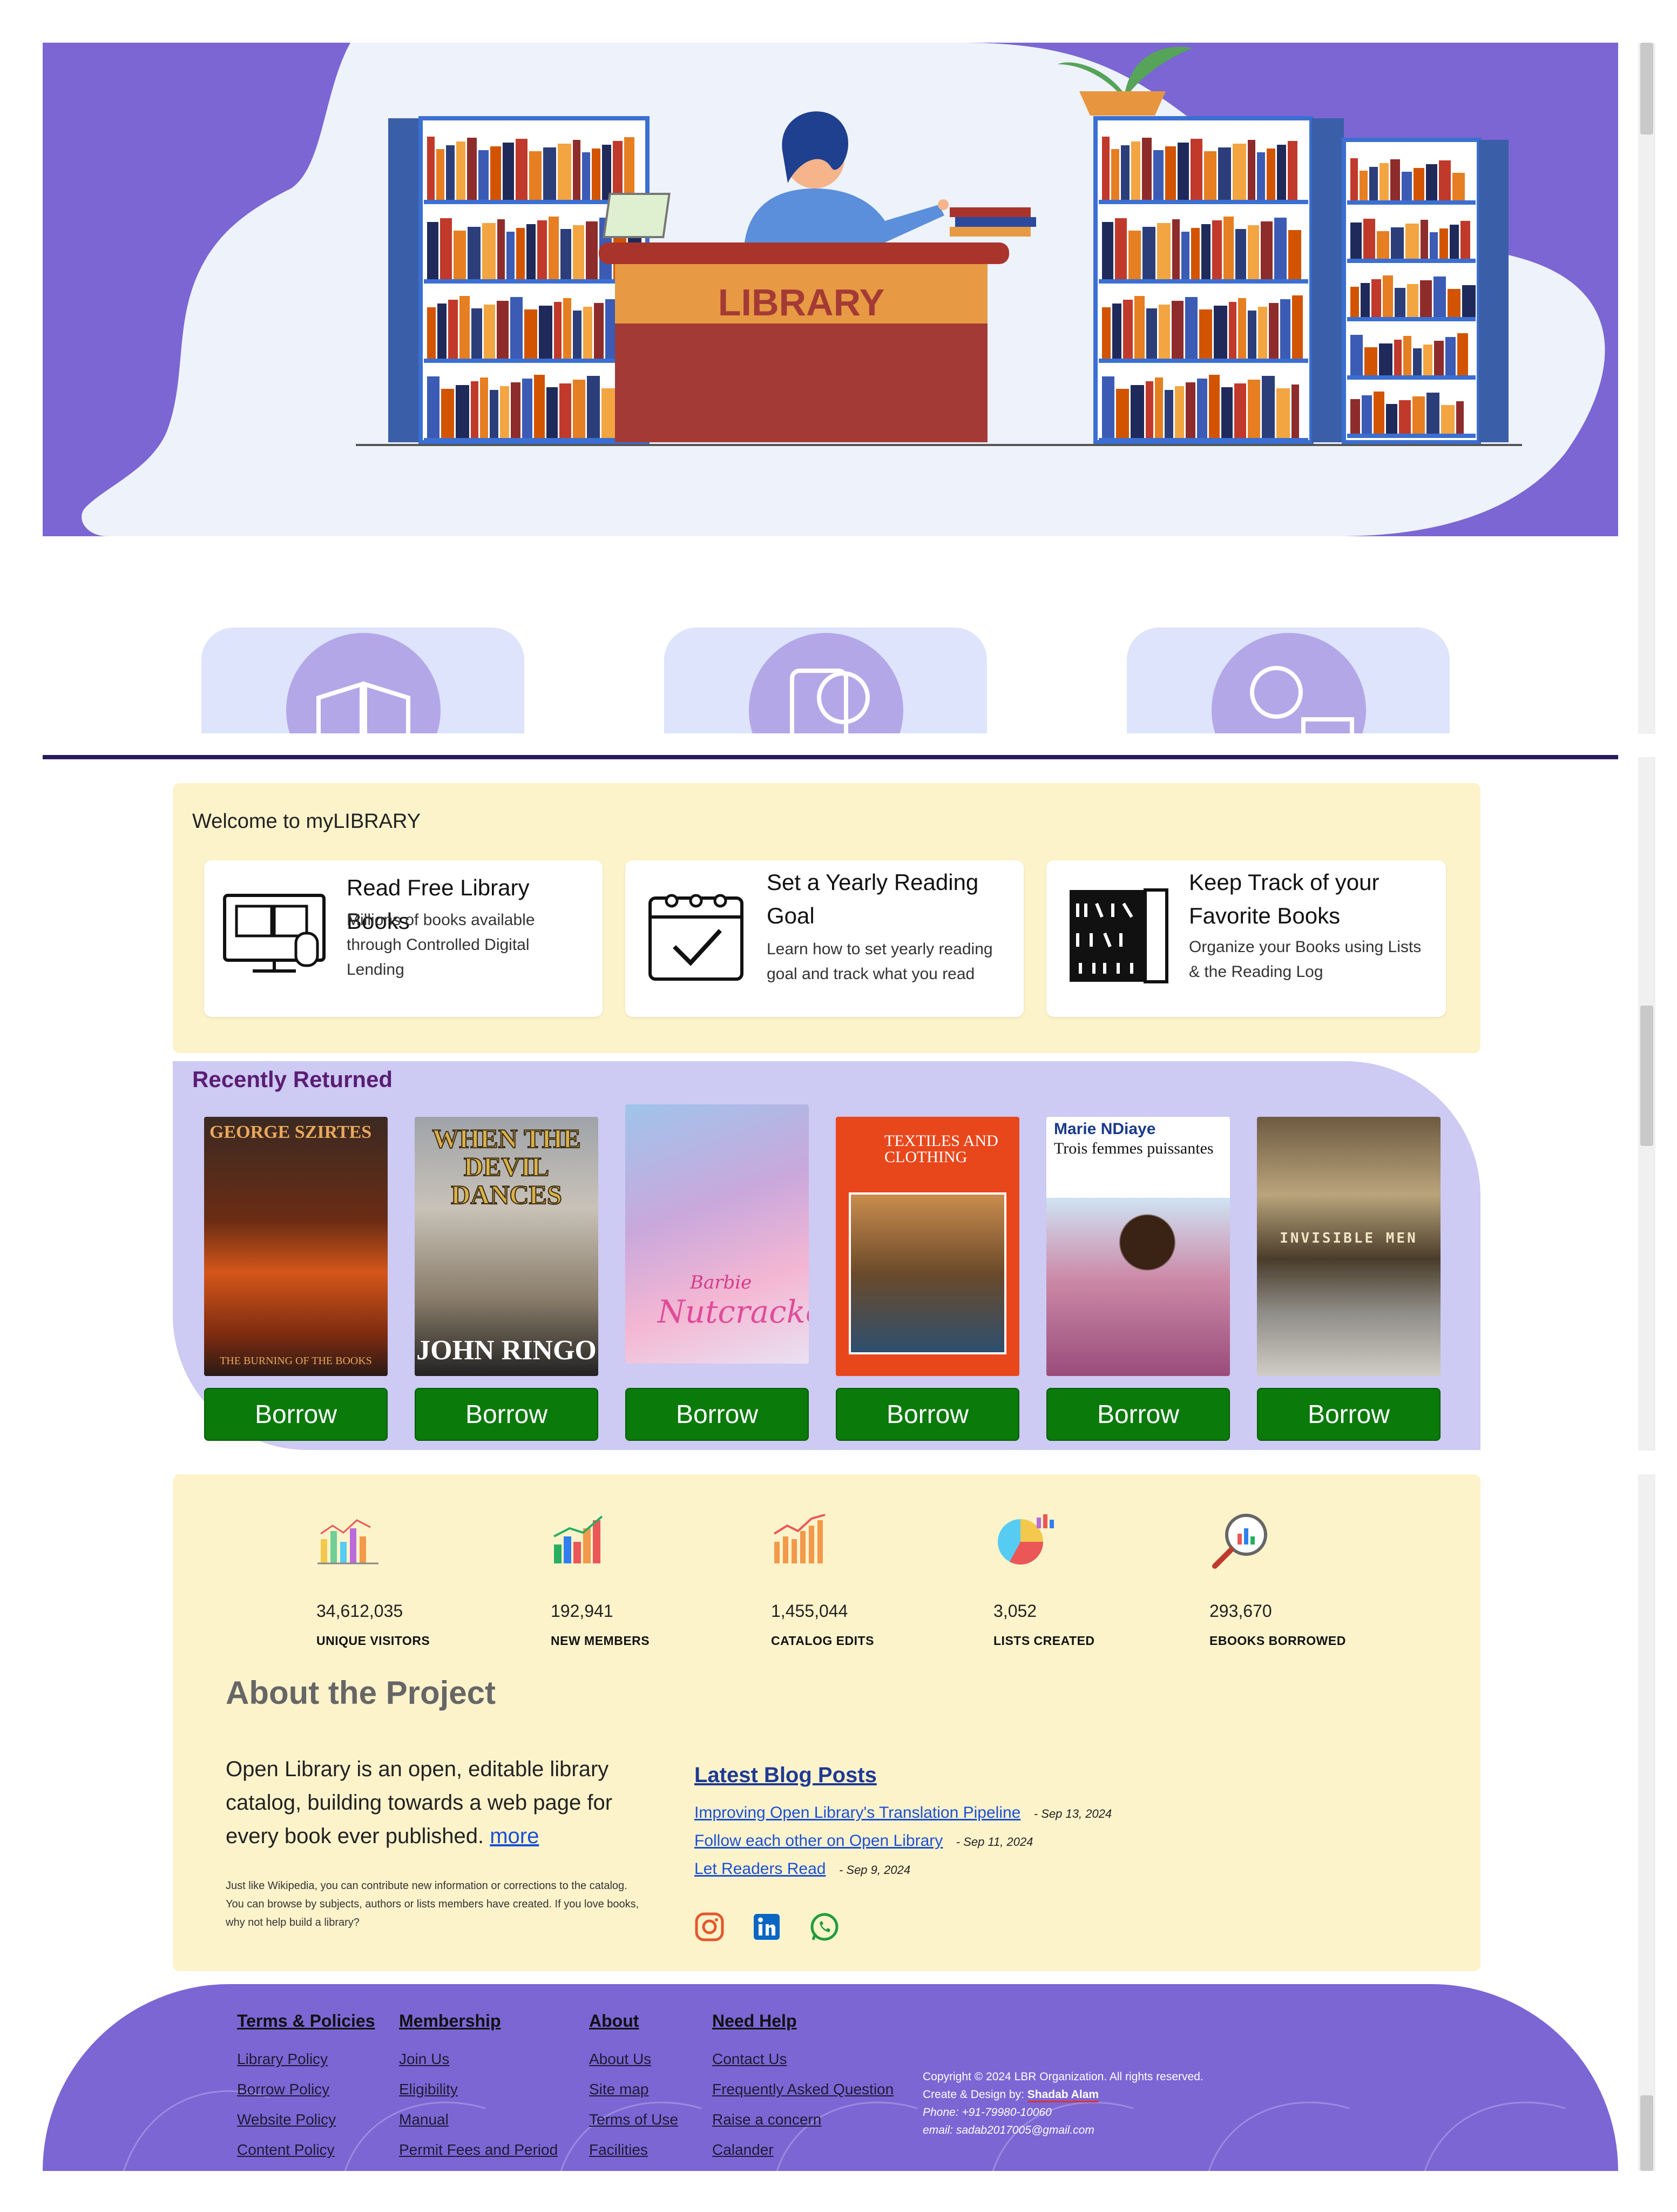 The width and height of the screenshot is (1677, 2212). I want to click on feature-card-librarian, so click(1288, 680).